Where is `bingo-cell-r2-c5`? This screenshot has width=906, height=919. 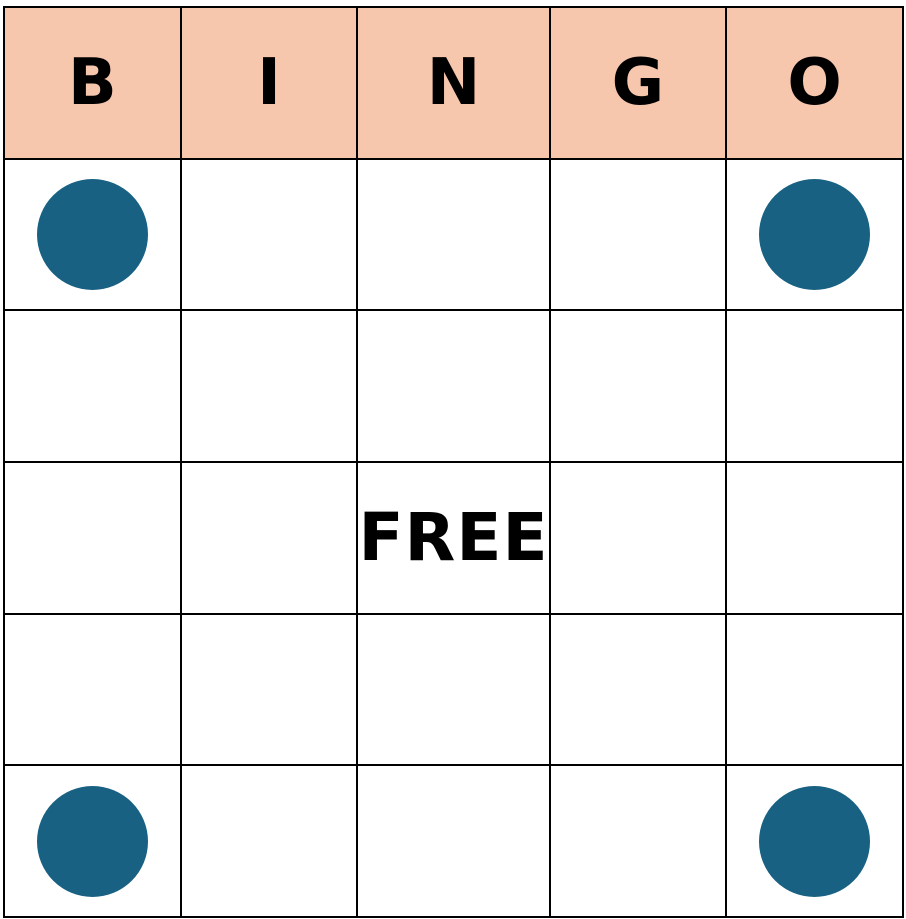 bingo-cell-r2-c5 is located at coordinates (815, 387).